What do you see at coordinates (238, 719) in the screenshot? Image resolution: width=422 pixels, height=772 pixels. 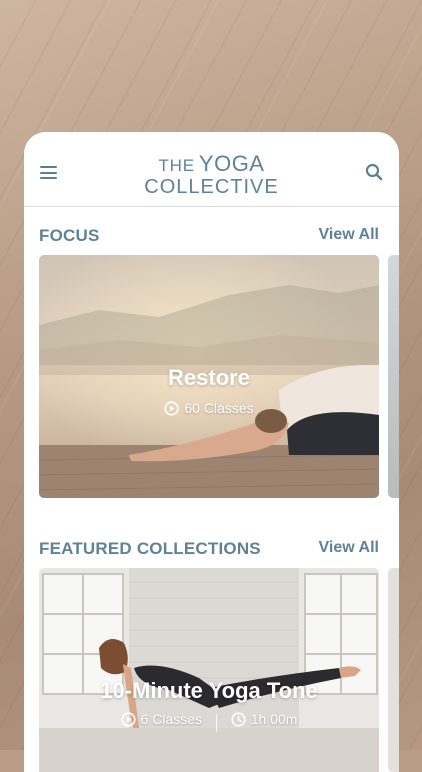 I see `clock-icon` at bounding box center [238, 719].